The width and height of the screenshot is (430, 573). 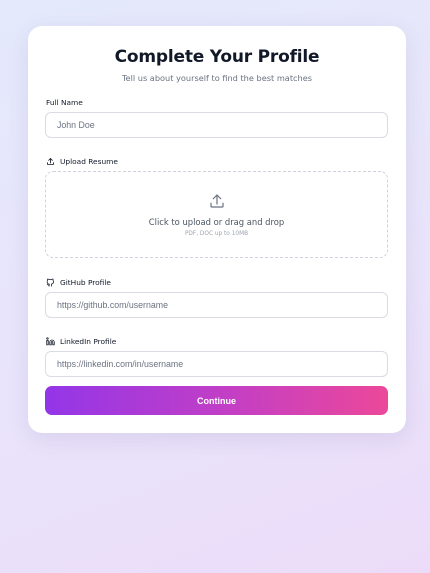 What do you see at coordinates (216, 234) in the screenshot?
I see `dropzone-hint: PDF, DOC up to 10MB` at bounding box center [216, 234].